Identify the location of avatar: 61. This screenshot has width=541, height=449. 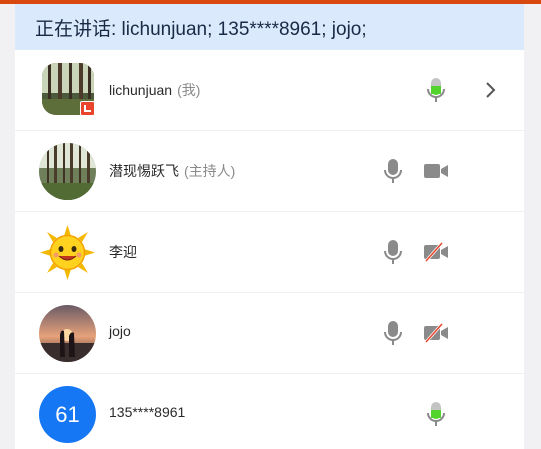
(67, 414).